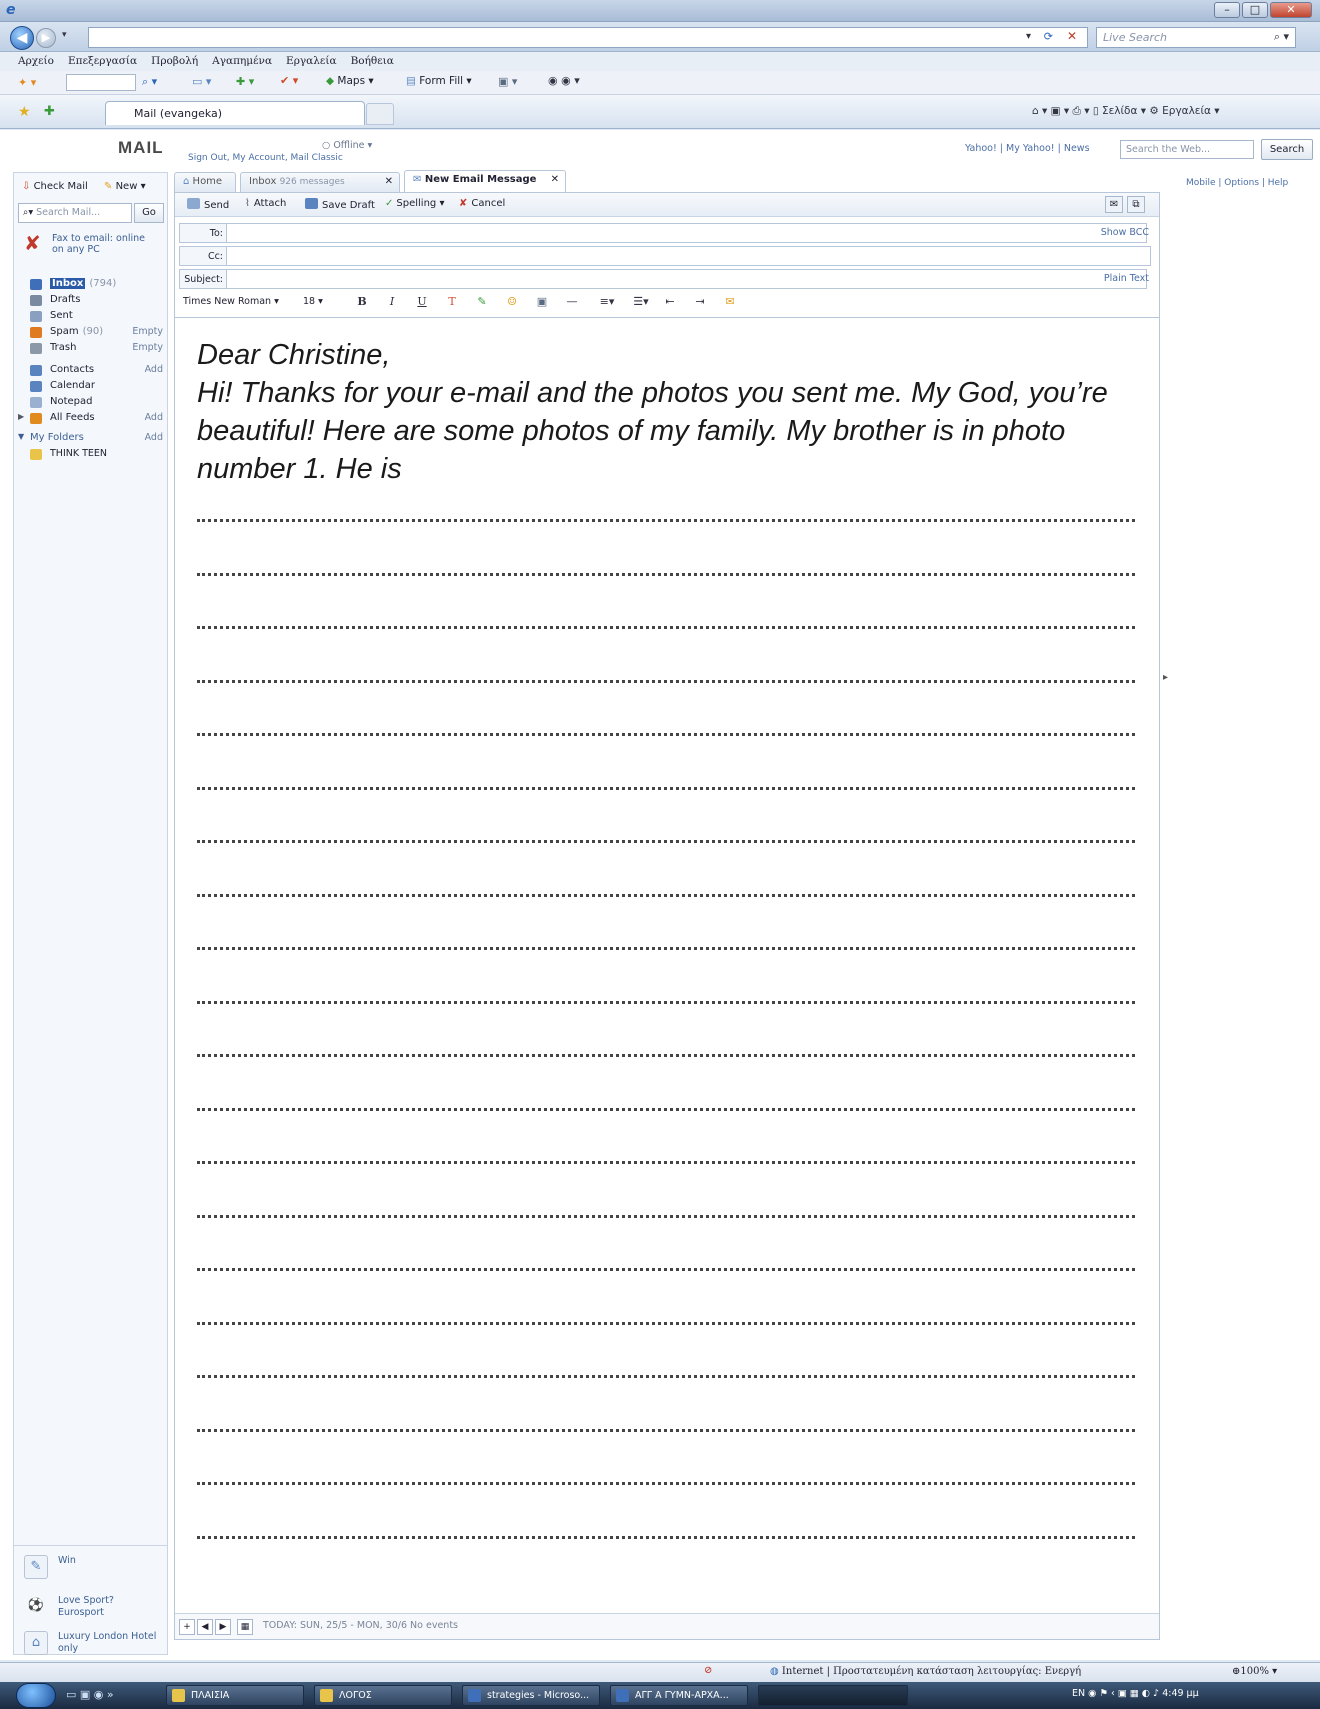  I want to click on toolbar-extra-icons: ◉ ◉ ▾, so click(564, 80).